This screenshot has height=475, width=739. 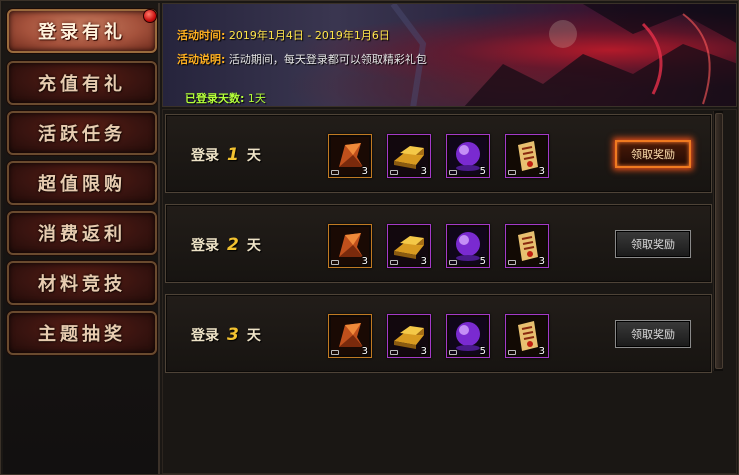 I want to click on event-desc-line: 活动说明: 活动期间，每天登录都可以领取精彩礼包, so click(x=302, y=59).